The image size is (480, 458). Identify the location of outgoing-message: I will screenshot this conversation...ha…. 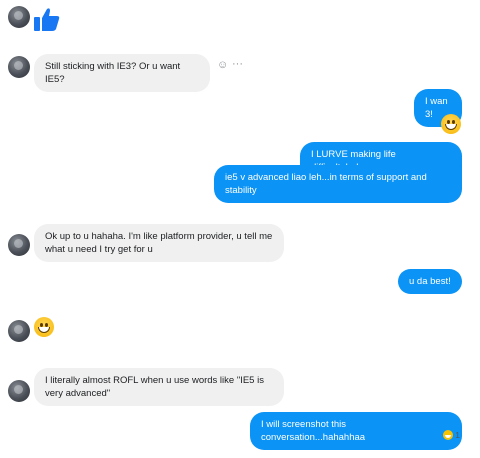
(356, 431).